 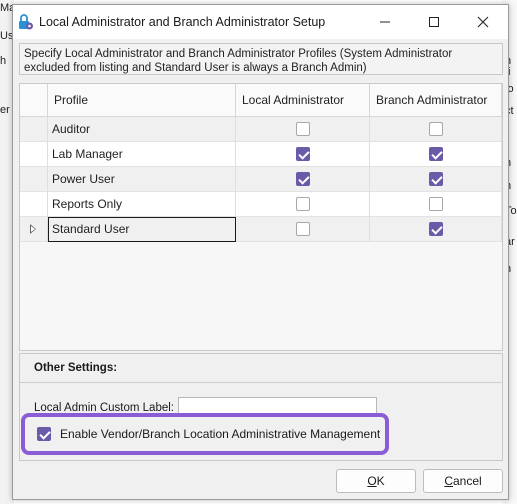 What do you see at coordinates (436, 100) in the screenshot?
I see `column-header-branch-admin: Branch Administrator` at bounding box center [436, 100].